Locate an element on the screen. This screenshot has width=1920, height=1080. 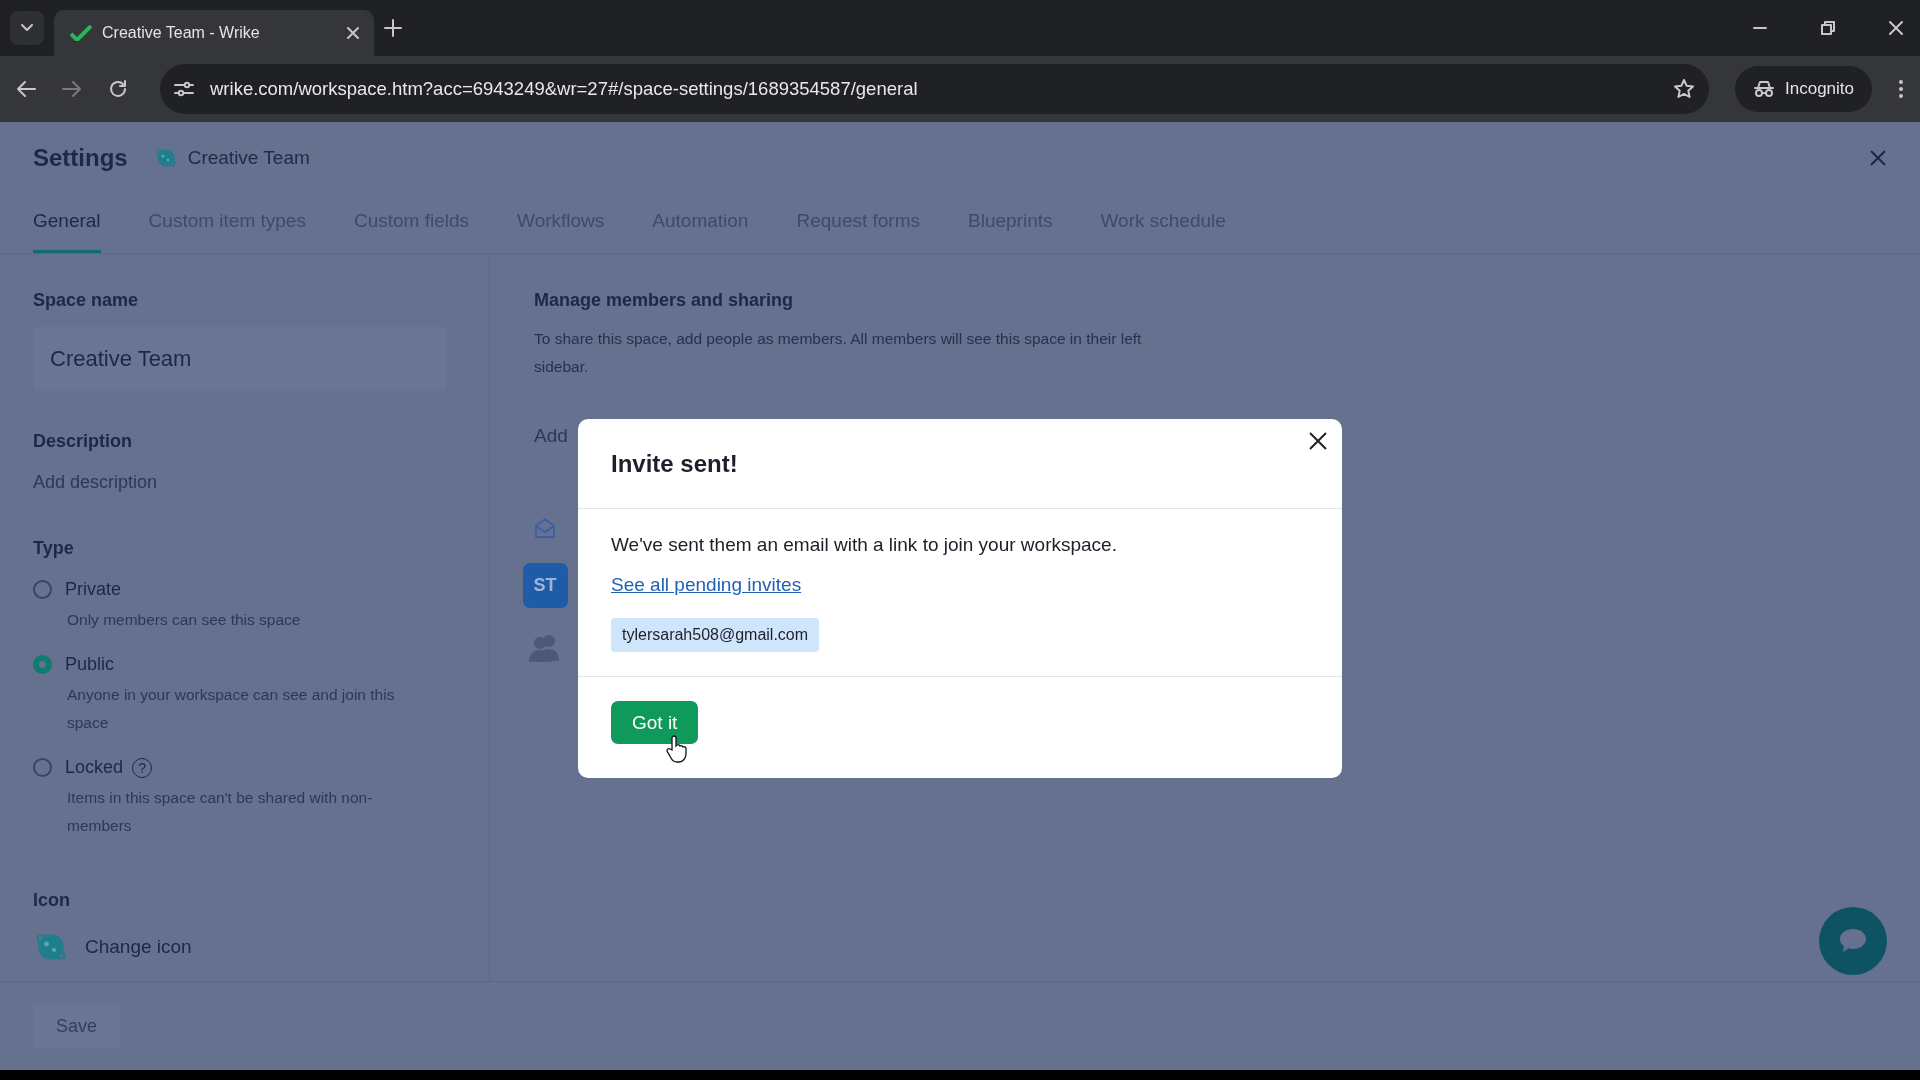
new-tab-icon is located at coordinates (393, 28).